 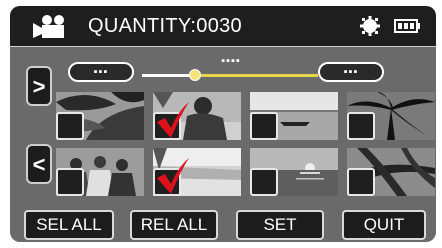 I want to click on set-button: SET, so click(x=280, y=225).